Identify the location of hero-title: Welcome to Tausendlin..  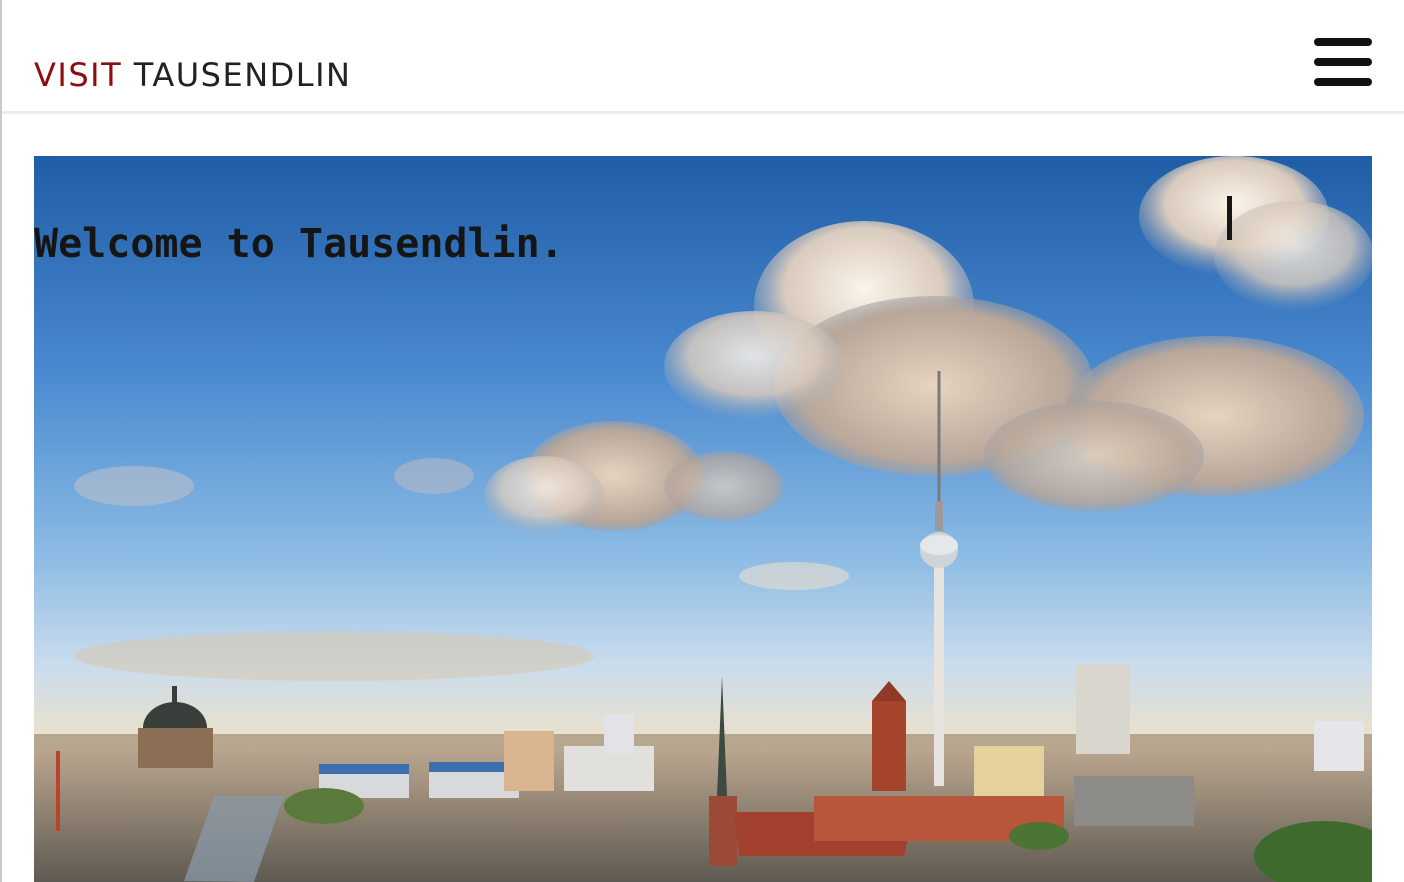
(299, 243).